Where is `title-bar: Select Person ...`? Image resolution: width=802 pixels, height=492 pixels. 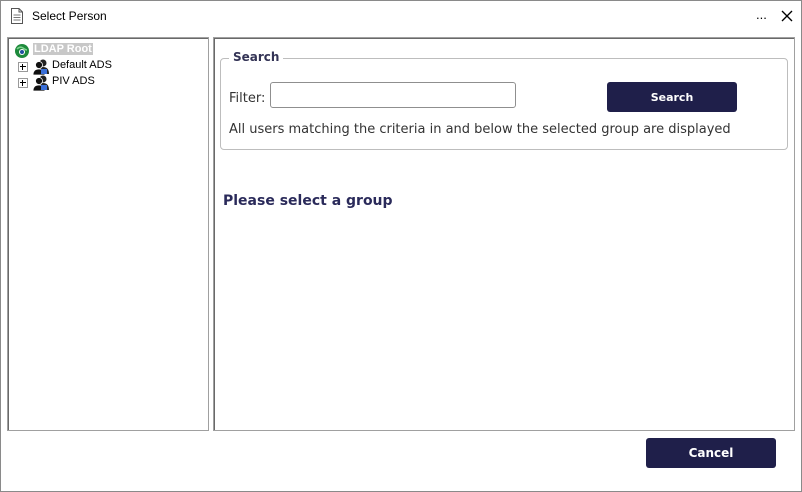
title-bar: Select Person ... is located at coordinates (401, 17).